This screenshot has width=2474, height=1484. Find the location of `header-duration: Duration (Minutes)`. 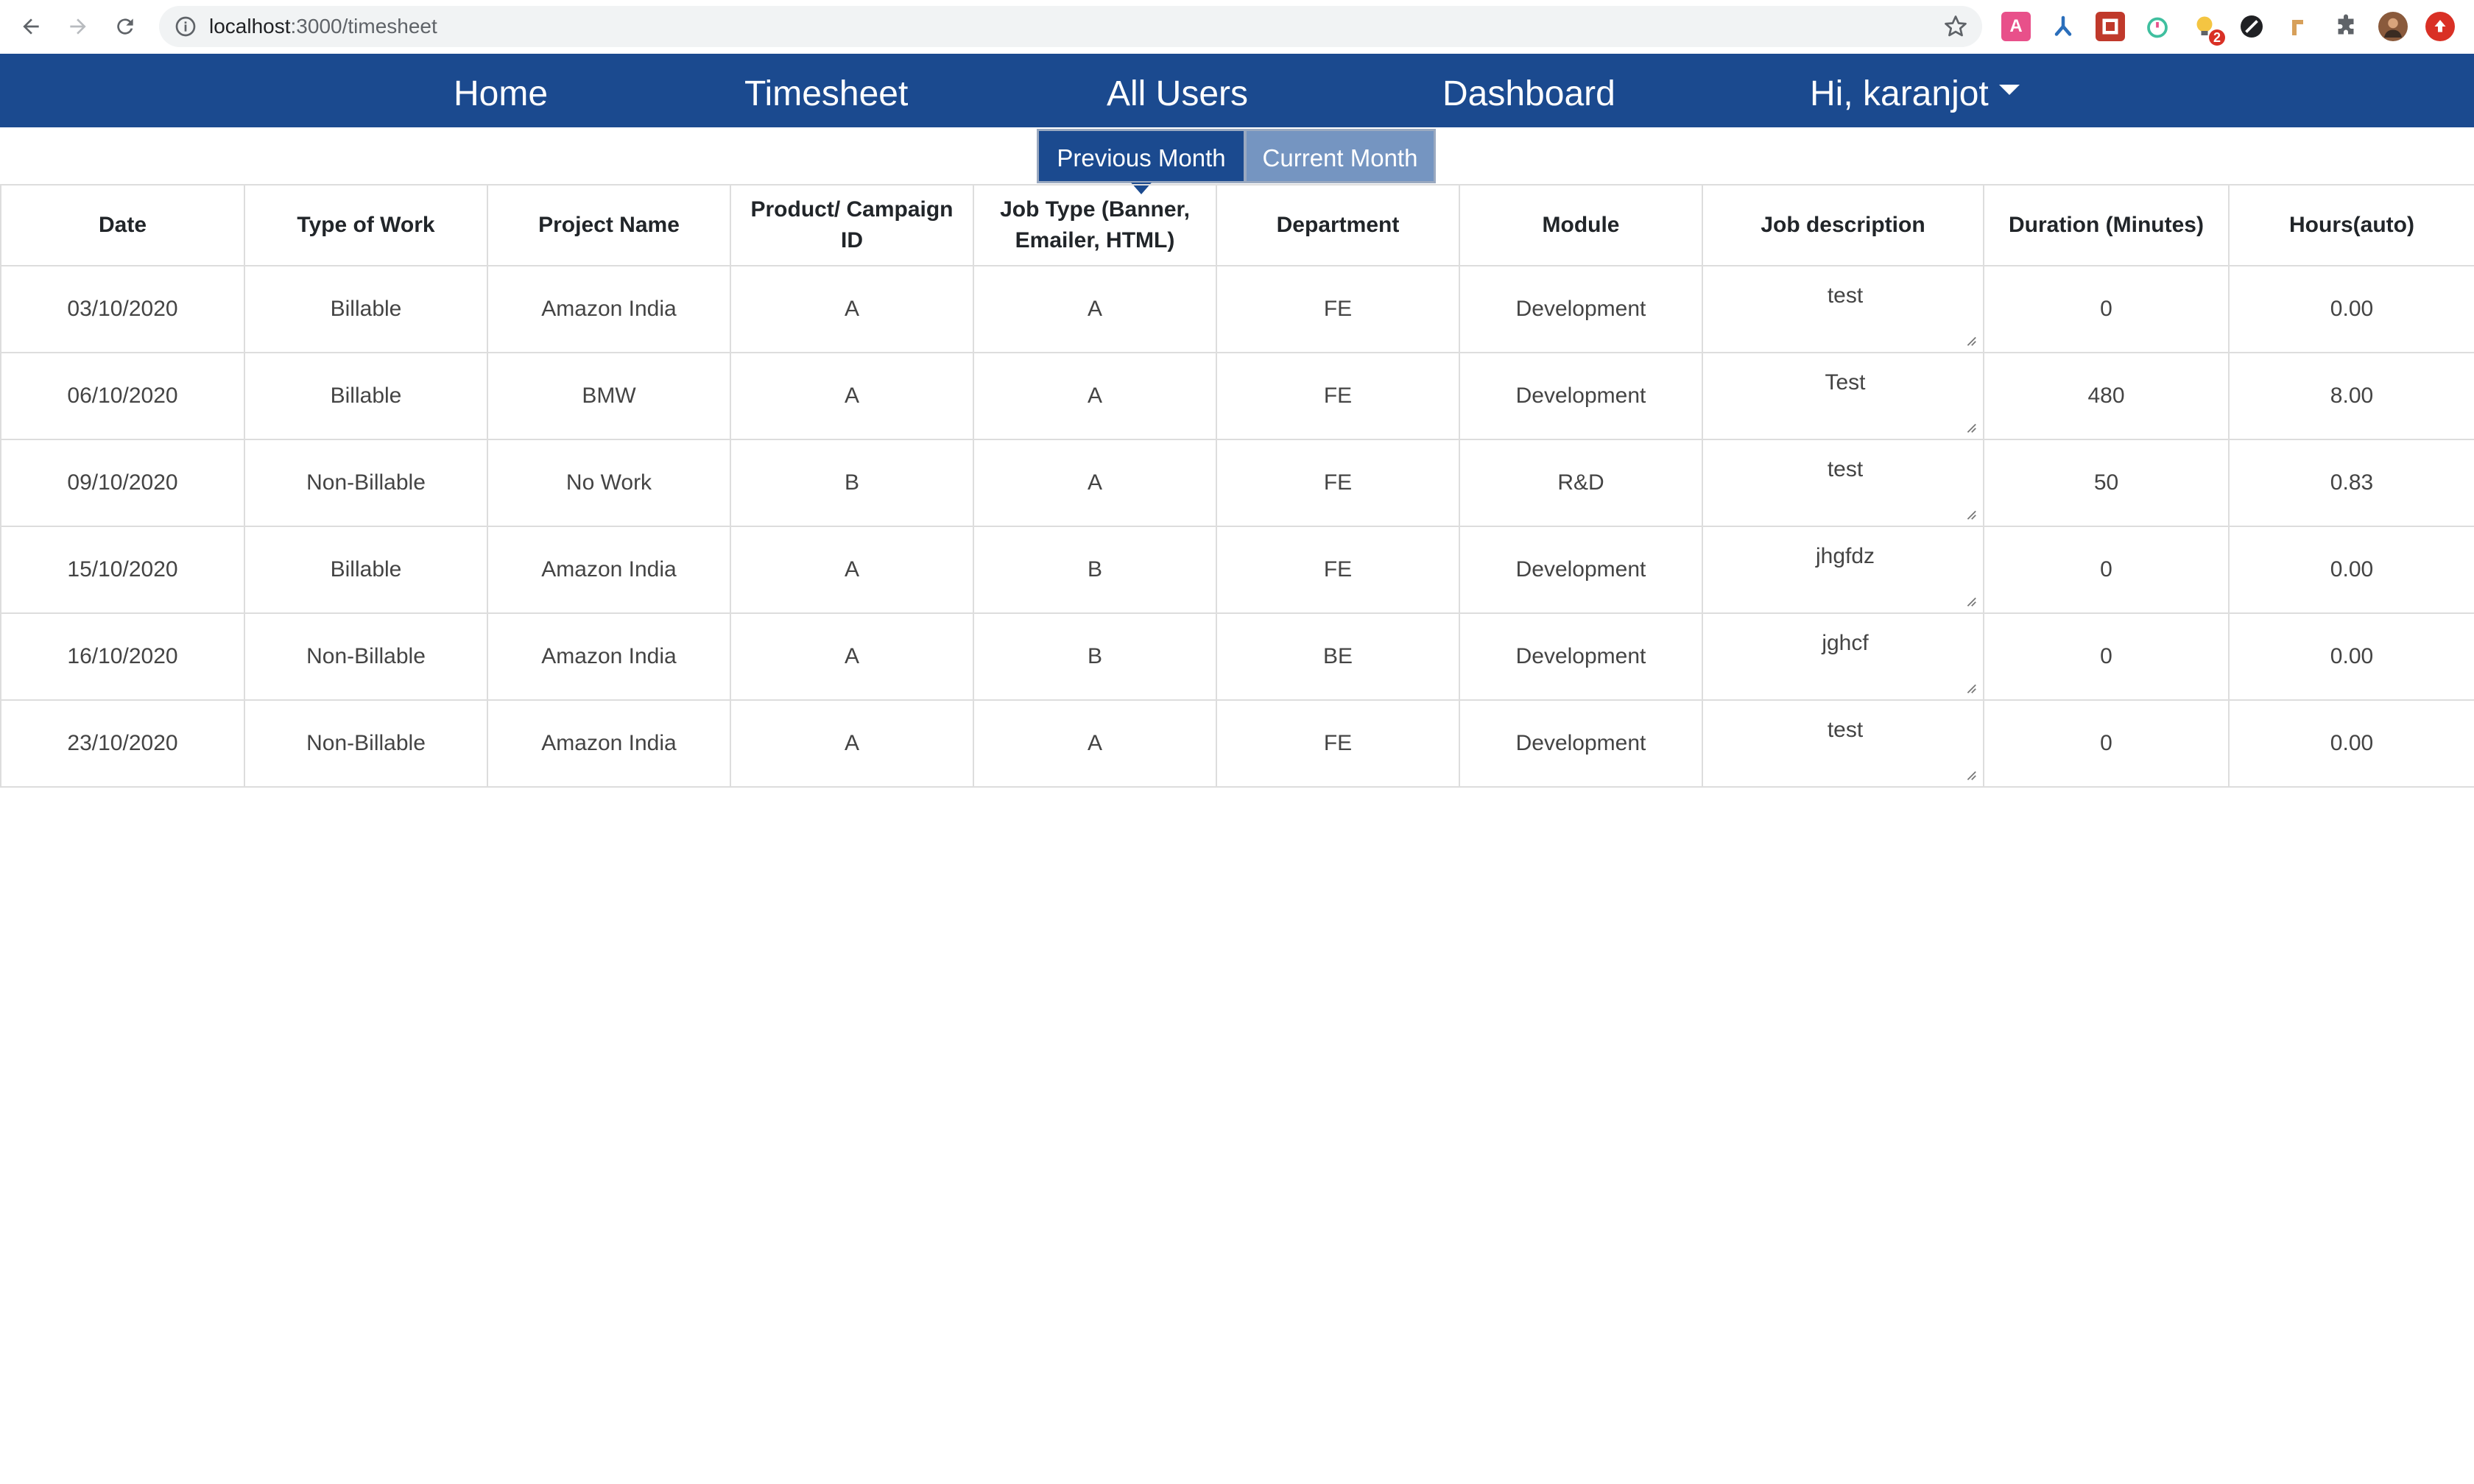

header-duration: Duration (Minutes) is located at coordinates (2107, 225).